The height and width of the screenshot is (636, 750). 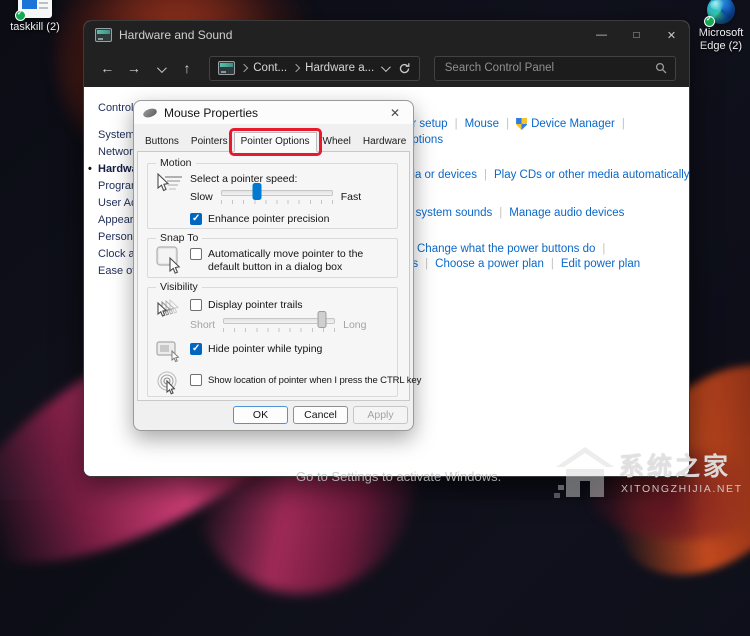 What do you see at coordinates (404, 68) in the screenshot?
I see `refresh-icon` at bounding box center [404, 68].